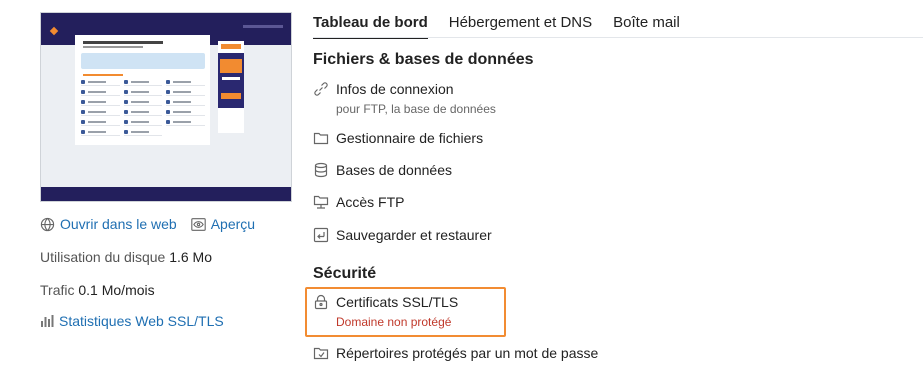  What do you see at coordinates (142, 90) in the screenshot?
I see `thumbnail-content` at bounding box center [142, 90].